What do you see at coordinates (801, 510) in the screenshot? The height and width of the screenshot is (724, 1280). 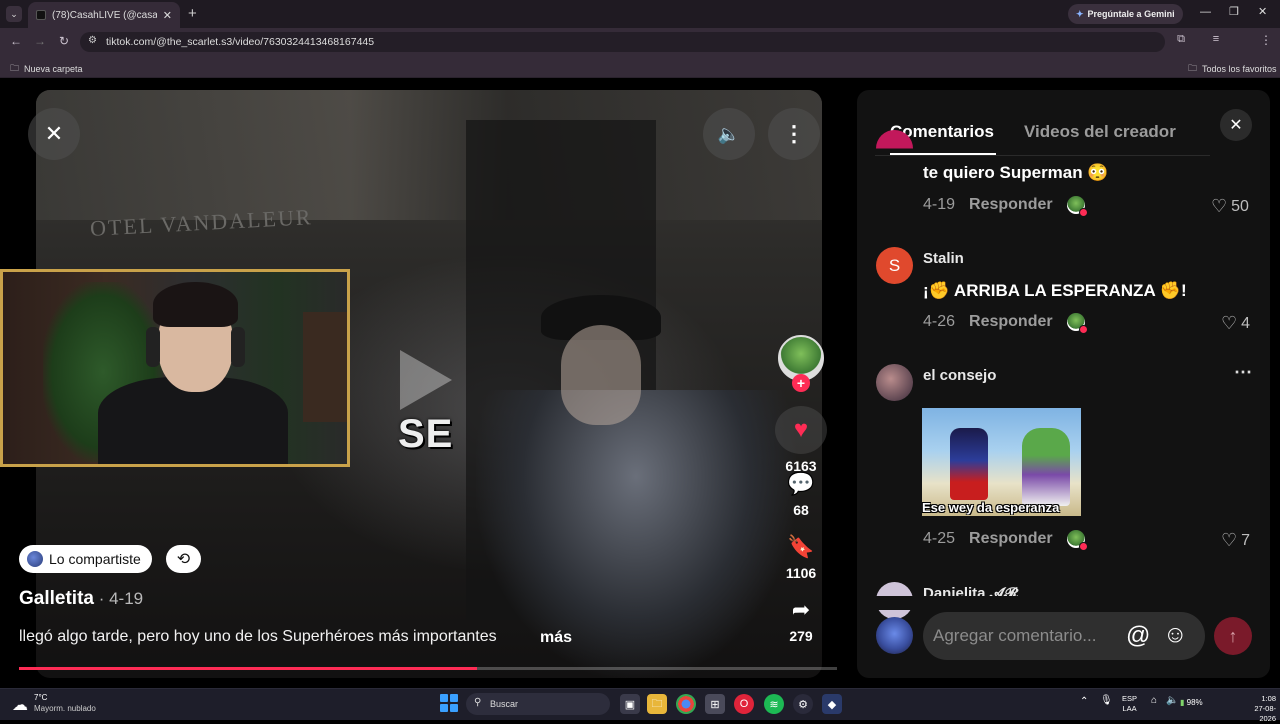 I see `comment-count: 68` at bounding box center [801, 510].